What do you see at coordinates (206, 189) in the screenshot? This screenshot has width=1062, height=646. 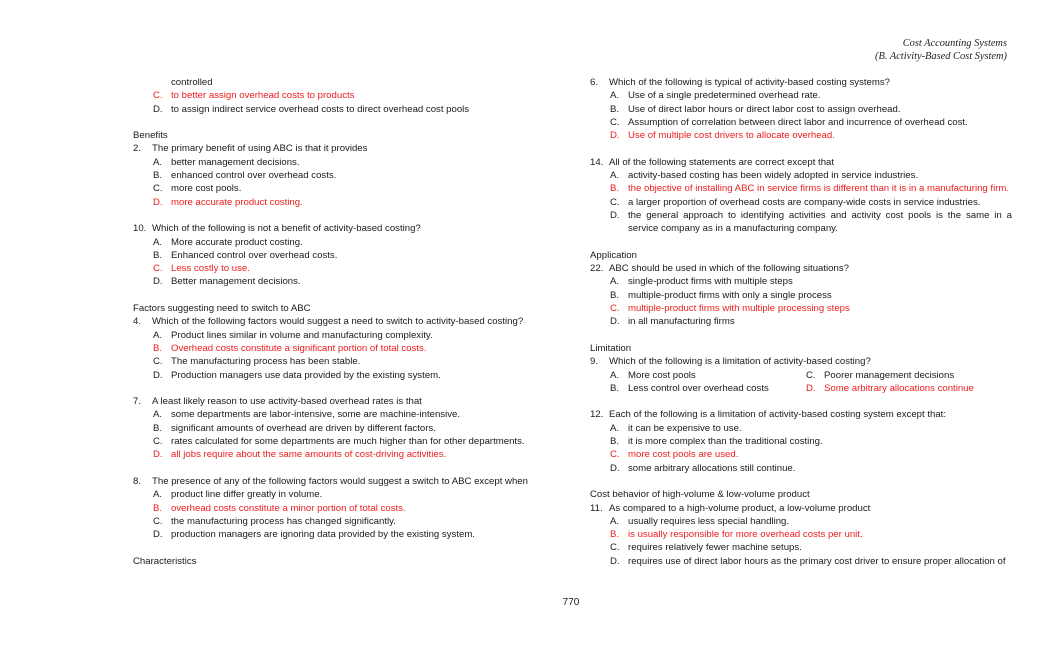 I see `option-text: more cost pools.` at bounding box center [206, 189].